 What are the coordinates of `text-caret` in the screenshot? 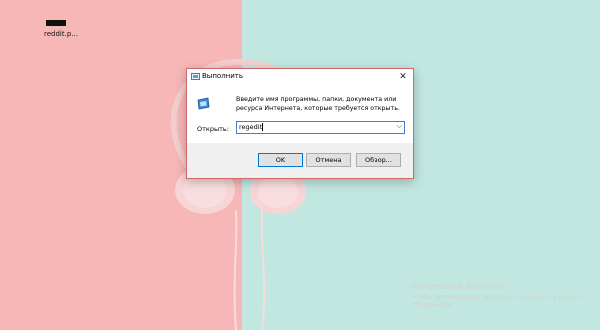 It's located at (262, 127).